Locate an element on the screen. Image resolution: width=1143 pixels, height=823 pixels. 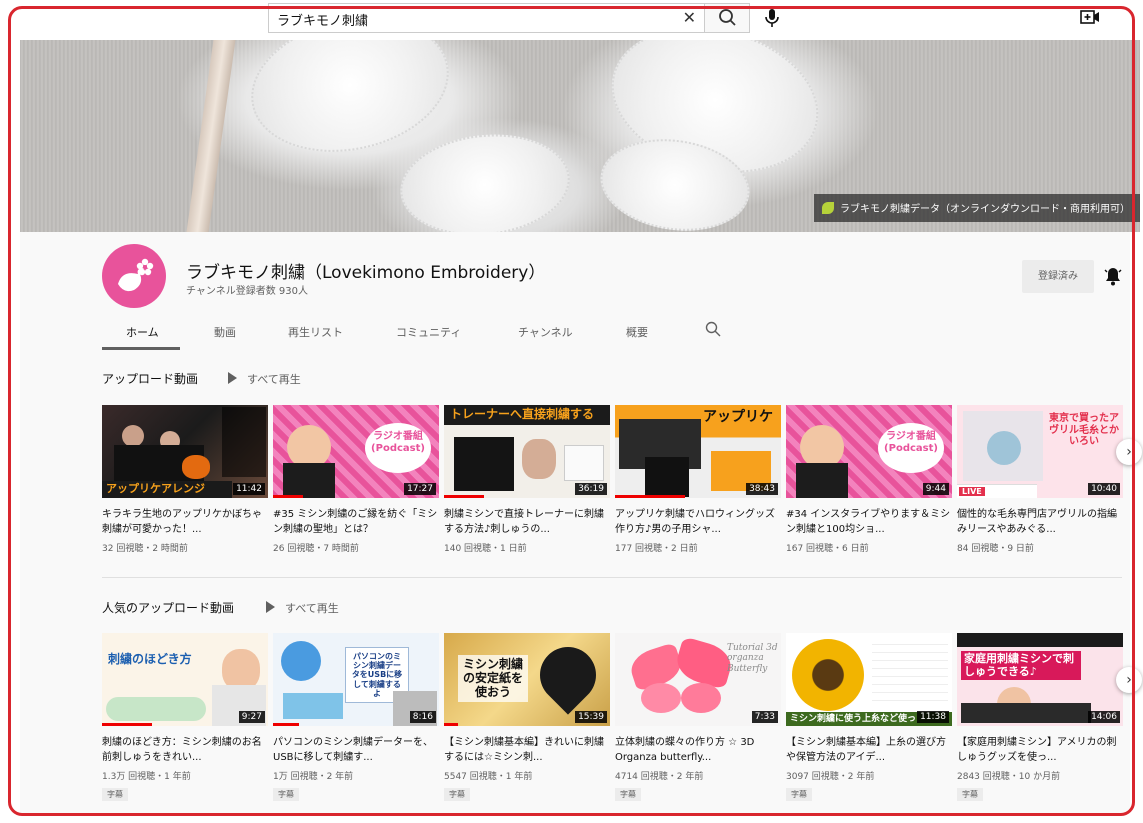
video-thumbnail: ラジオ番組(Podcast) 9:44 is located at coordinates (869, 451).